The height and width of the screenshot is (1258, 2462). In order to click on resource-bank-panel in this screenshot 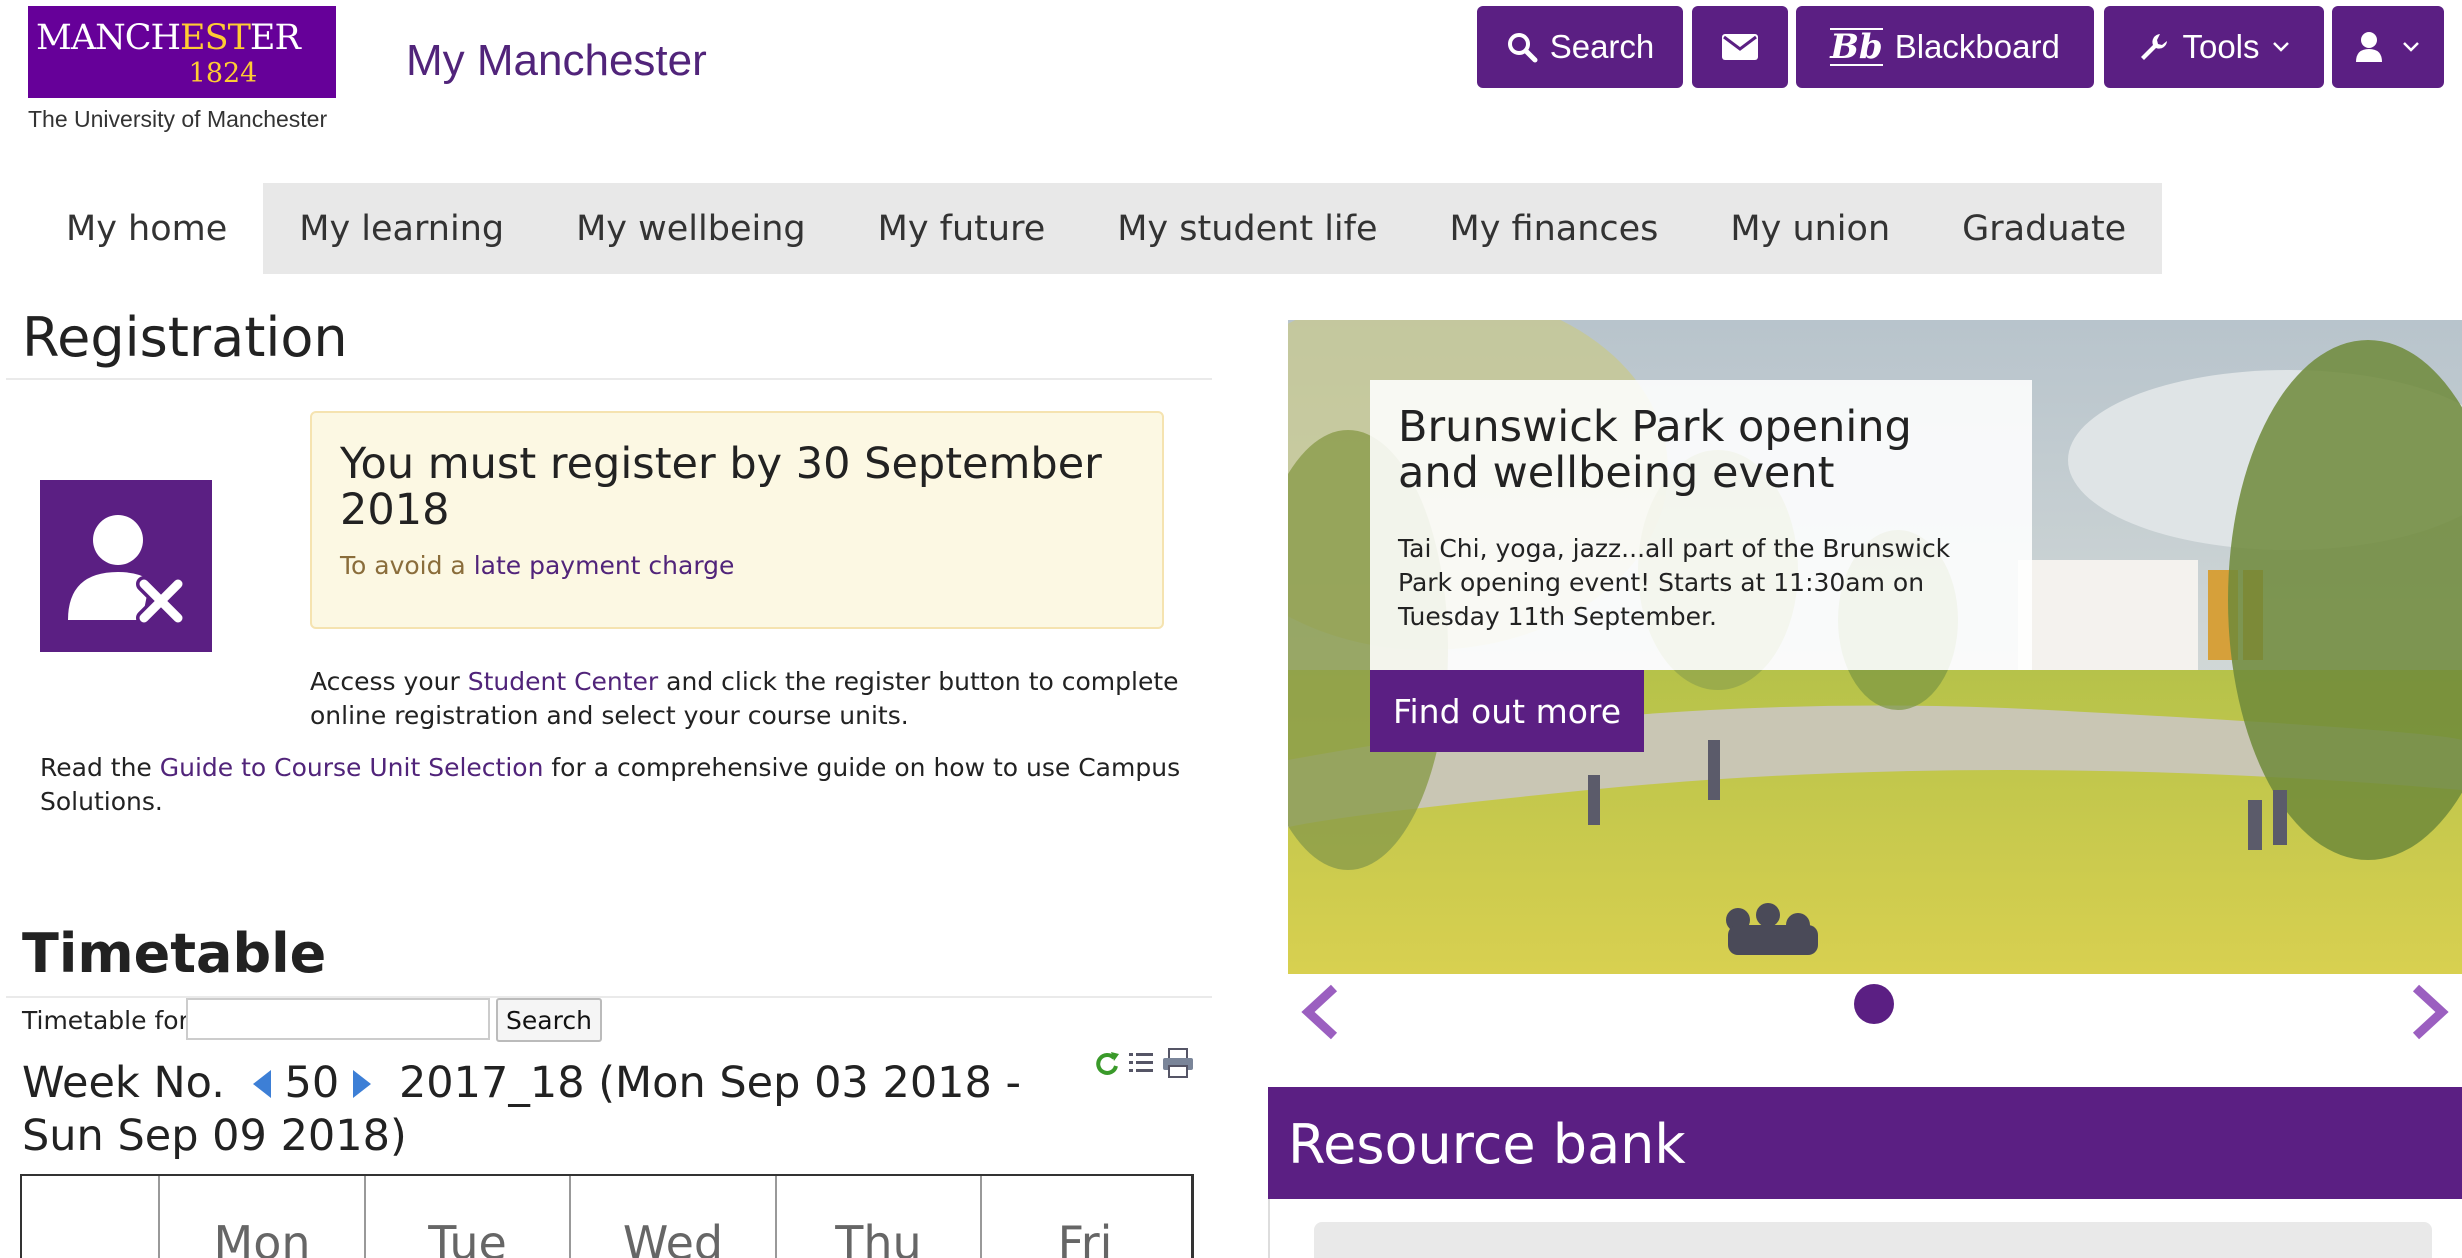, I will do `click(1873, 1240)`.